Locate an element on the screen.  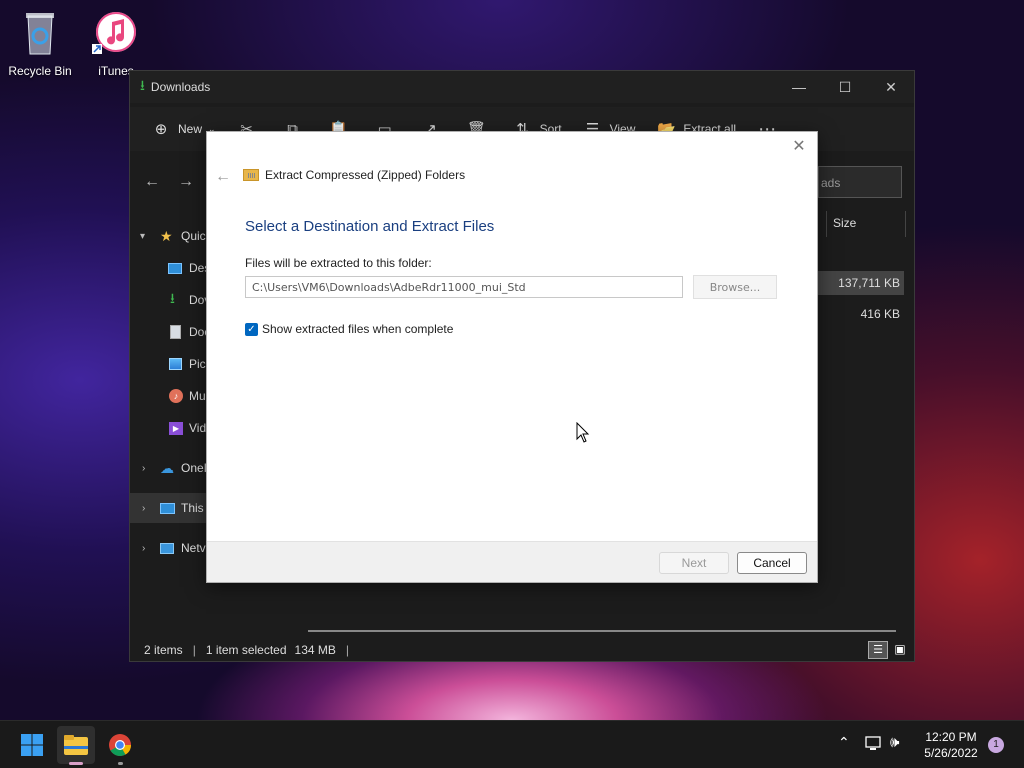
next-button: Next is located at coordinates (694, 563).